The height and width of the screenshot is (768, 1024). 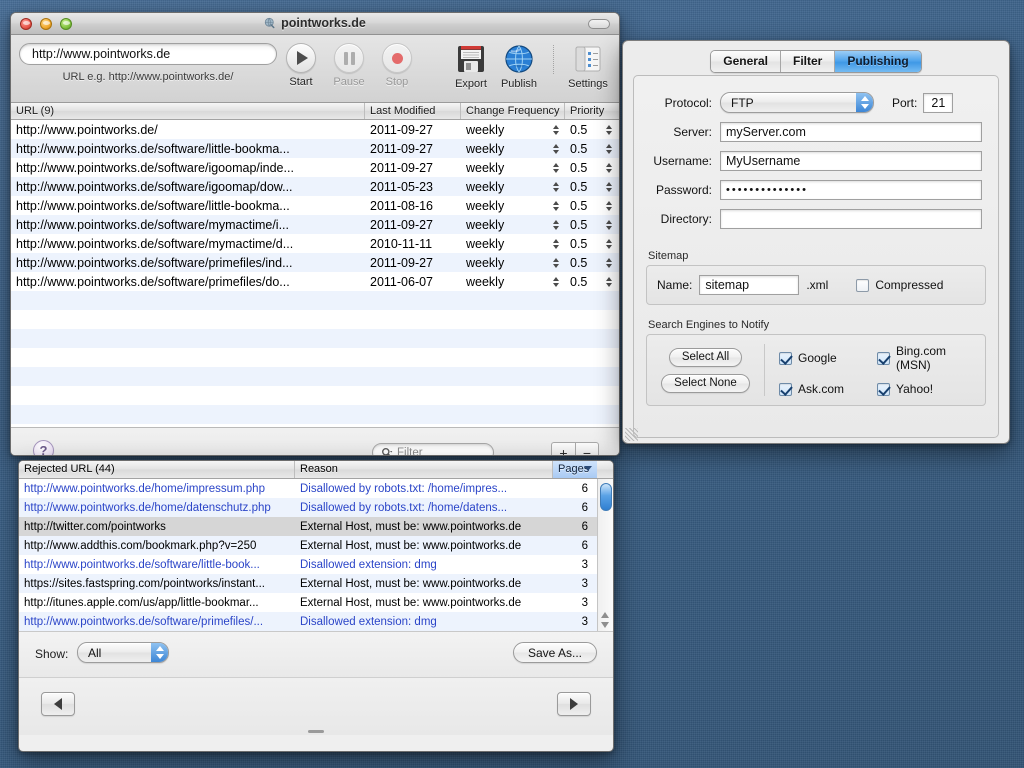 What do you see at coordinates (863, 285) in the screenshot?
I see `compressed-checkbox` at bounding box center [863, 285].